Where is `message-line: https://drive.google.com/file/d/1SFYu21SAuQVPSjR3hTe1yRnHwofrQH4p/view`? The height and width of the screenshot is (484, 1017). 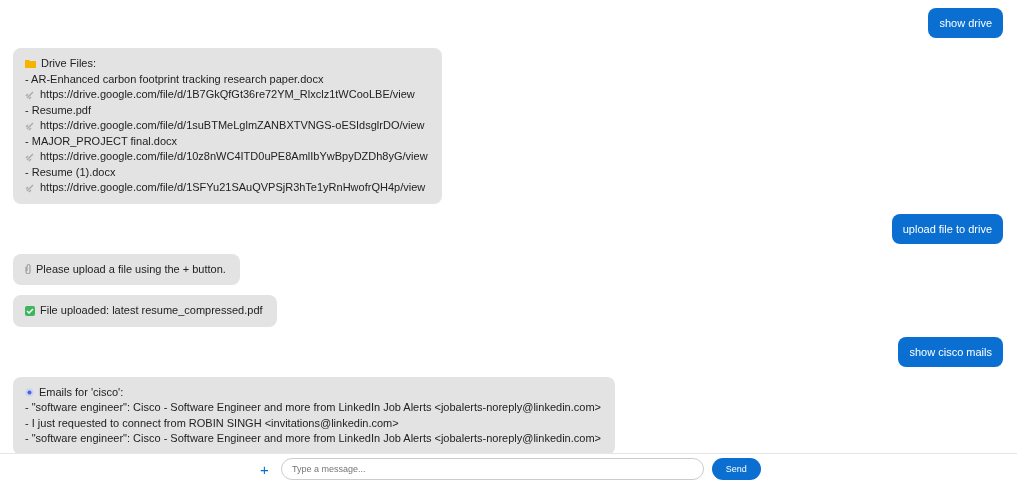
message-line: https://drive.google.com/file/d/1SFYu21SAuQVPSjR3hTe1yRnHwofrQH4p/view is located at coordinates (233, 187).